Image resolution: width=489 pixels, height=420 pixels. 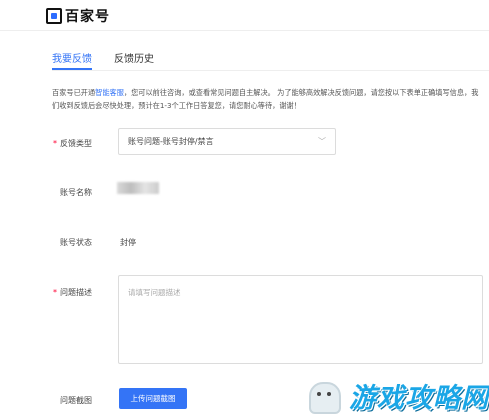 I want to click on tab-feedback-history: 反馈历史, so click(x=134, y=60).